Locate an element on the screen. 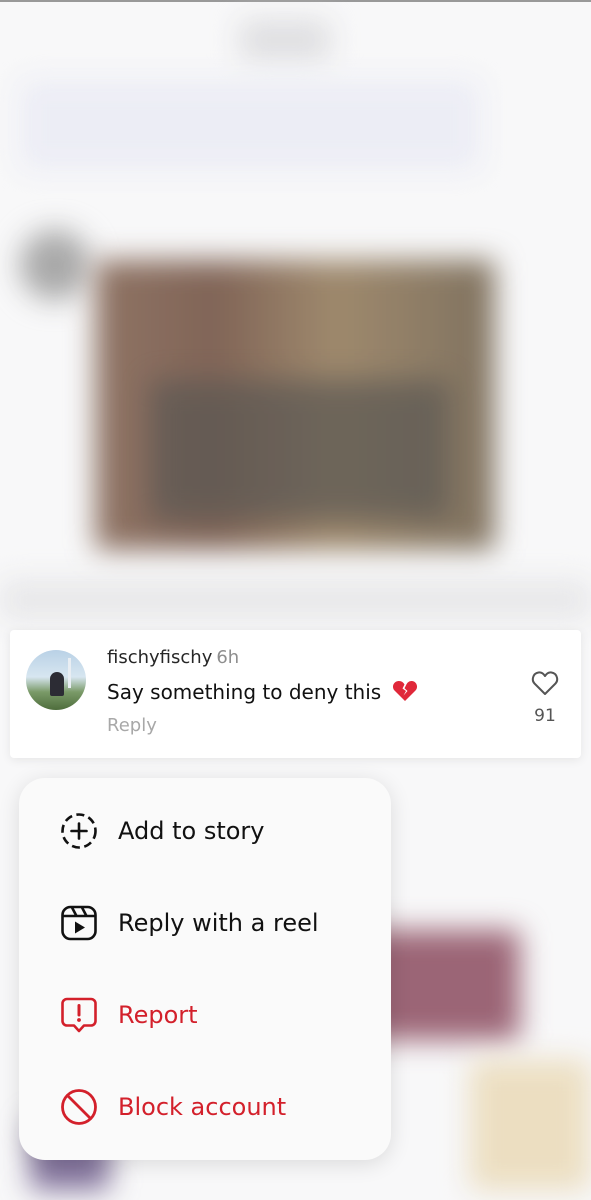  broken-heart-icon is located at coordinates (404, 690).